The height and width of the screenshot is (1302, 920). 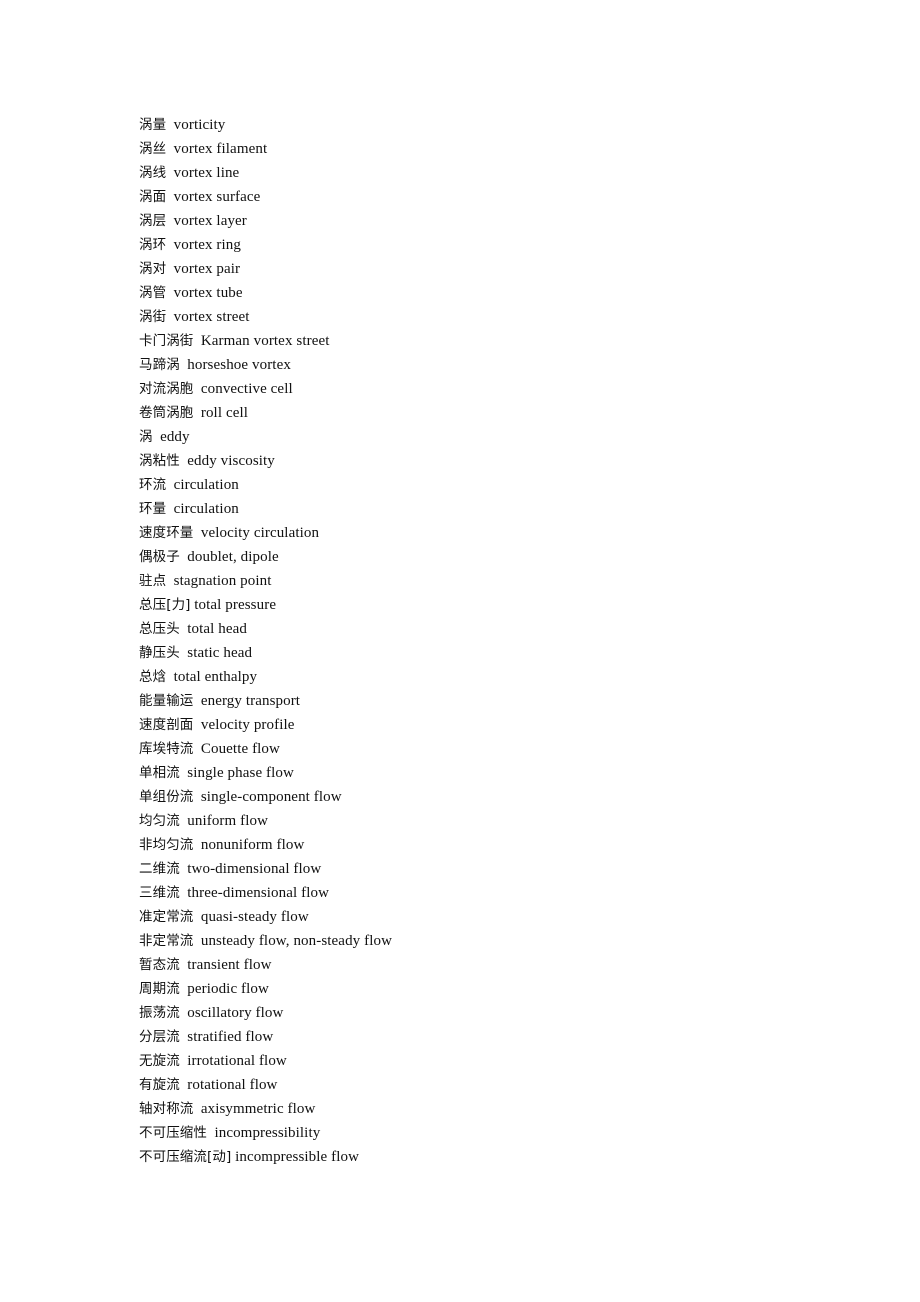 I want to click on glossary-entry: 无旋流 irrotational flow, so click(x=489, y=1061).